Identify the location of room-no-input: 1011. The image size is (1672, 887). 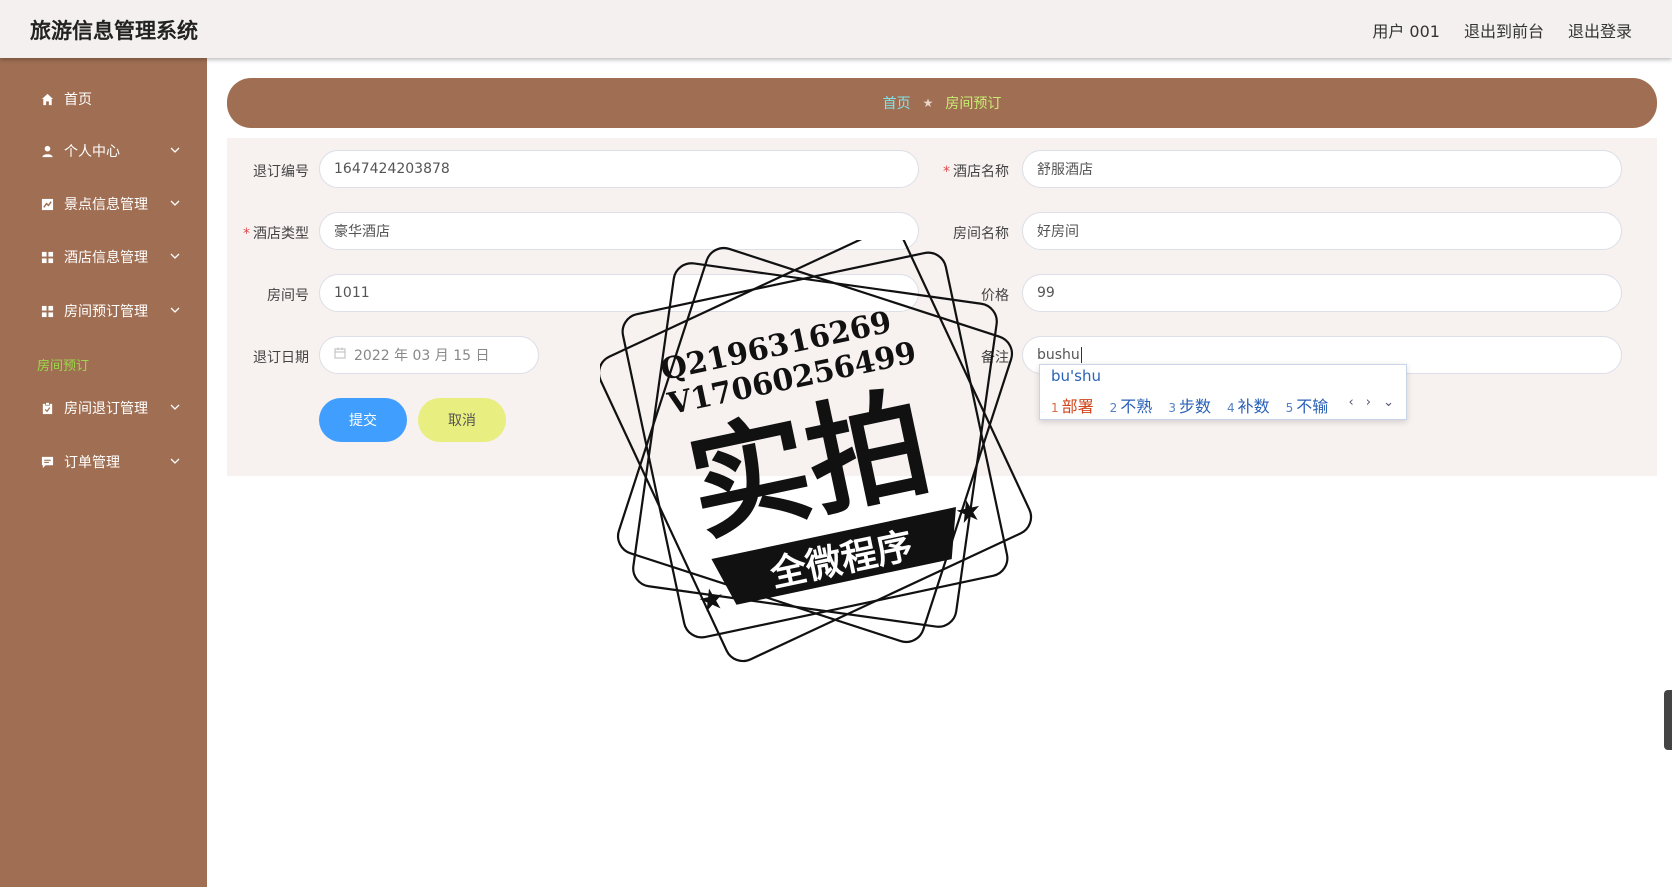
(619, 293).